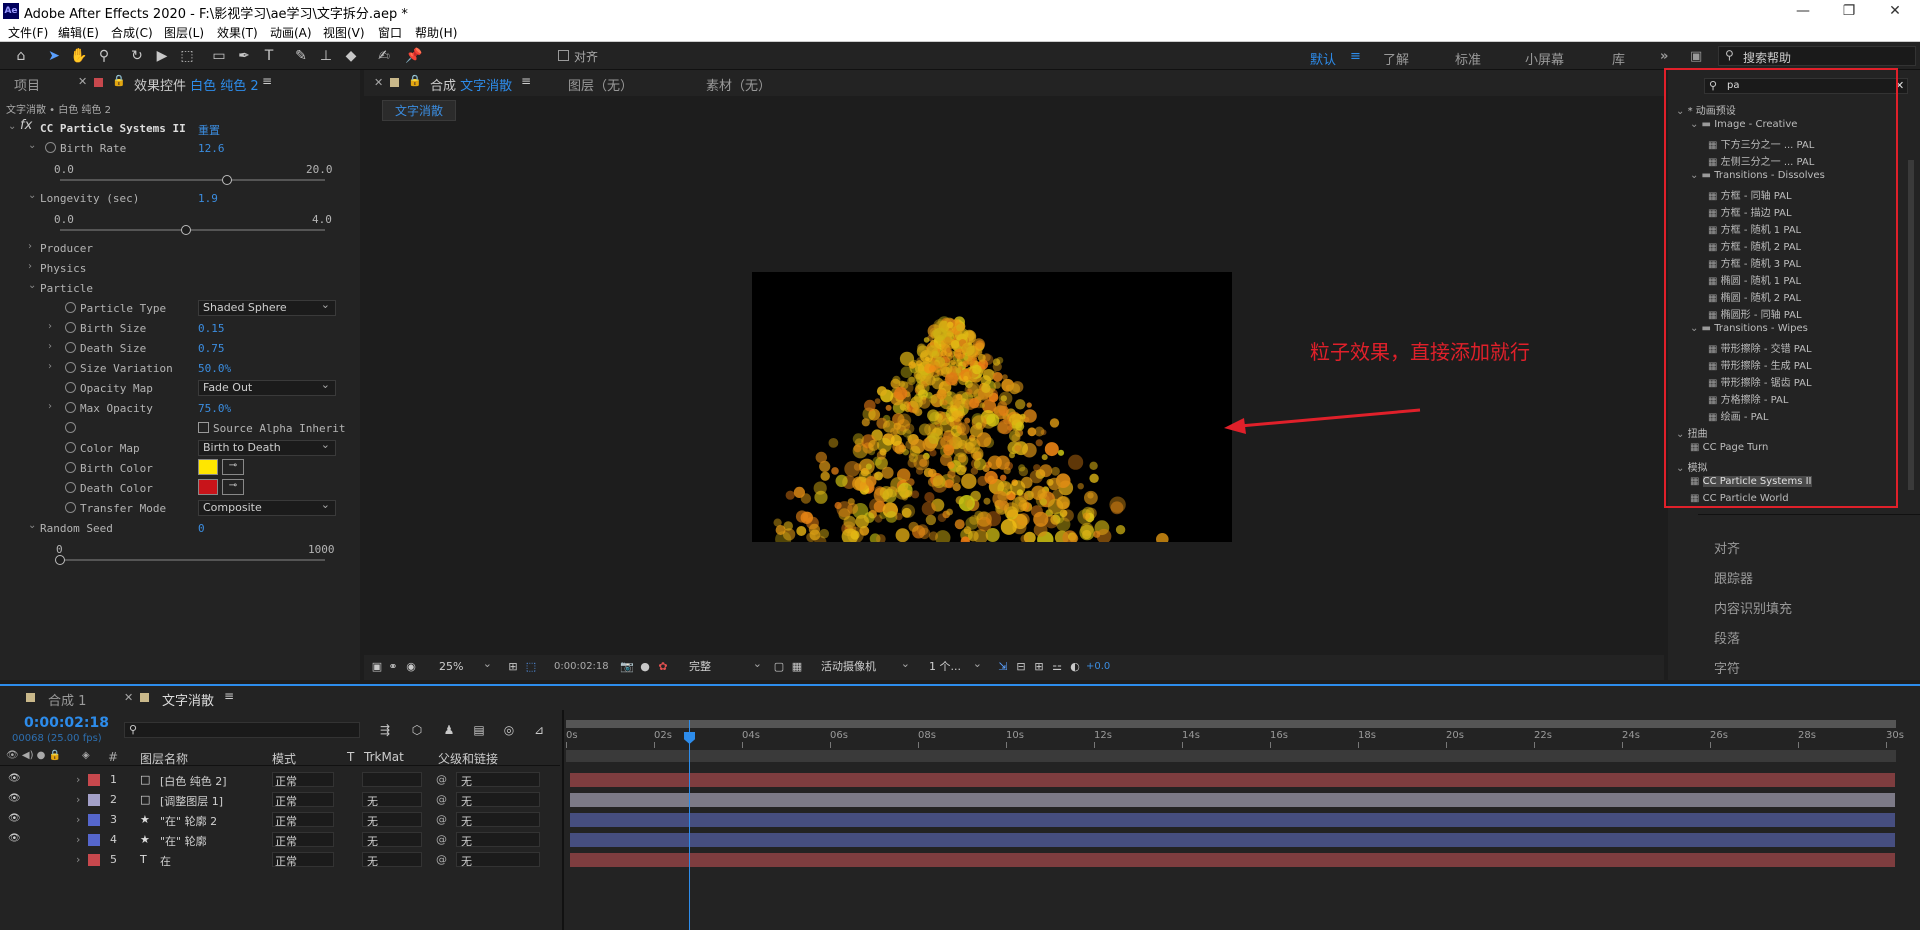 This screenshot has width=1920, height=930. Describe the element at coordinates (137, 56) in the screenshot. I see `rotate-tool-icon: ↻` at that location.